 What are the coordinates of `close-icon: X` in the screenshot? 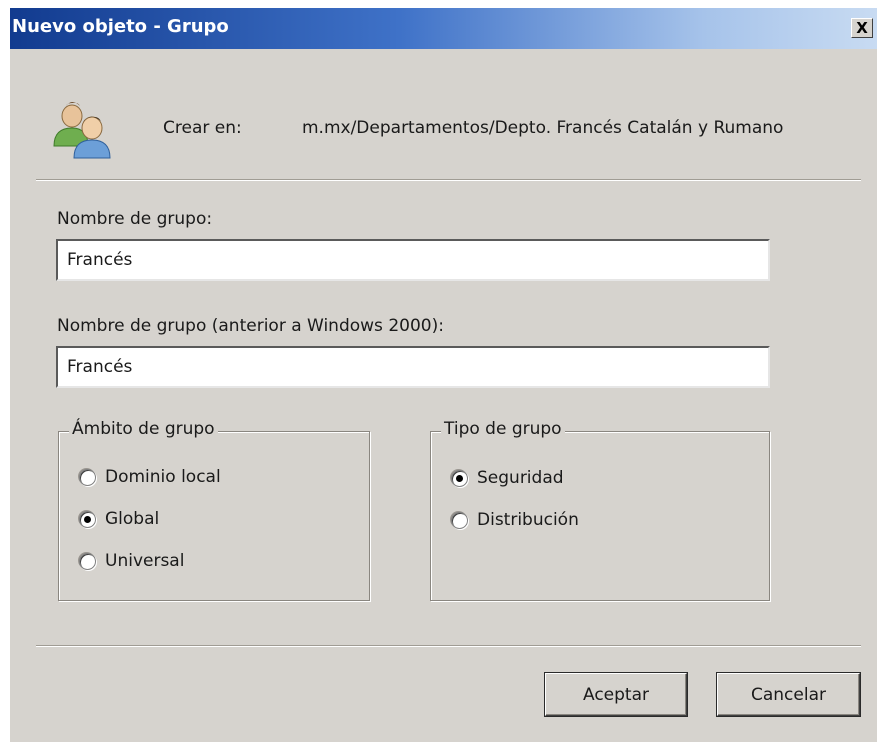 It's located at (862, 28).